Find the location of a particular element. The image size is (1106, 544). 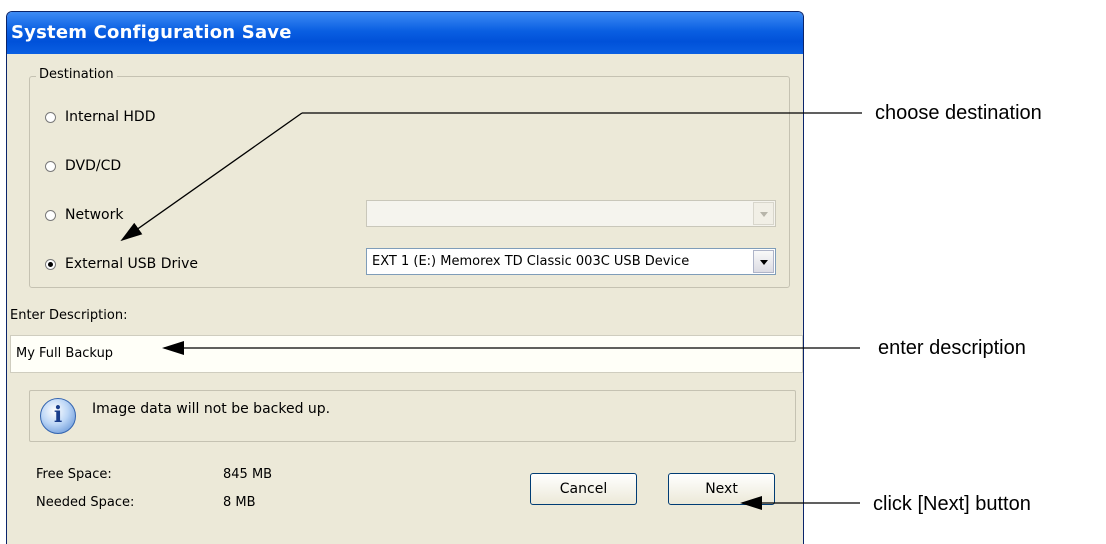

annotation-choose-destination: choose destination is located at coordinates (958, 113).